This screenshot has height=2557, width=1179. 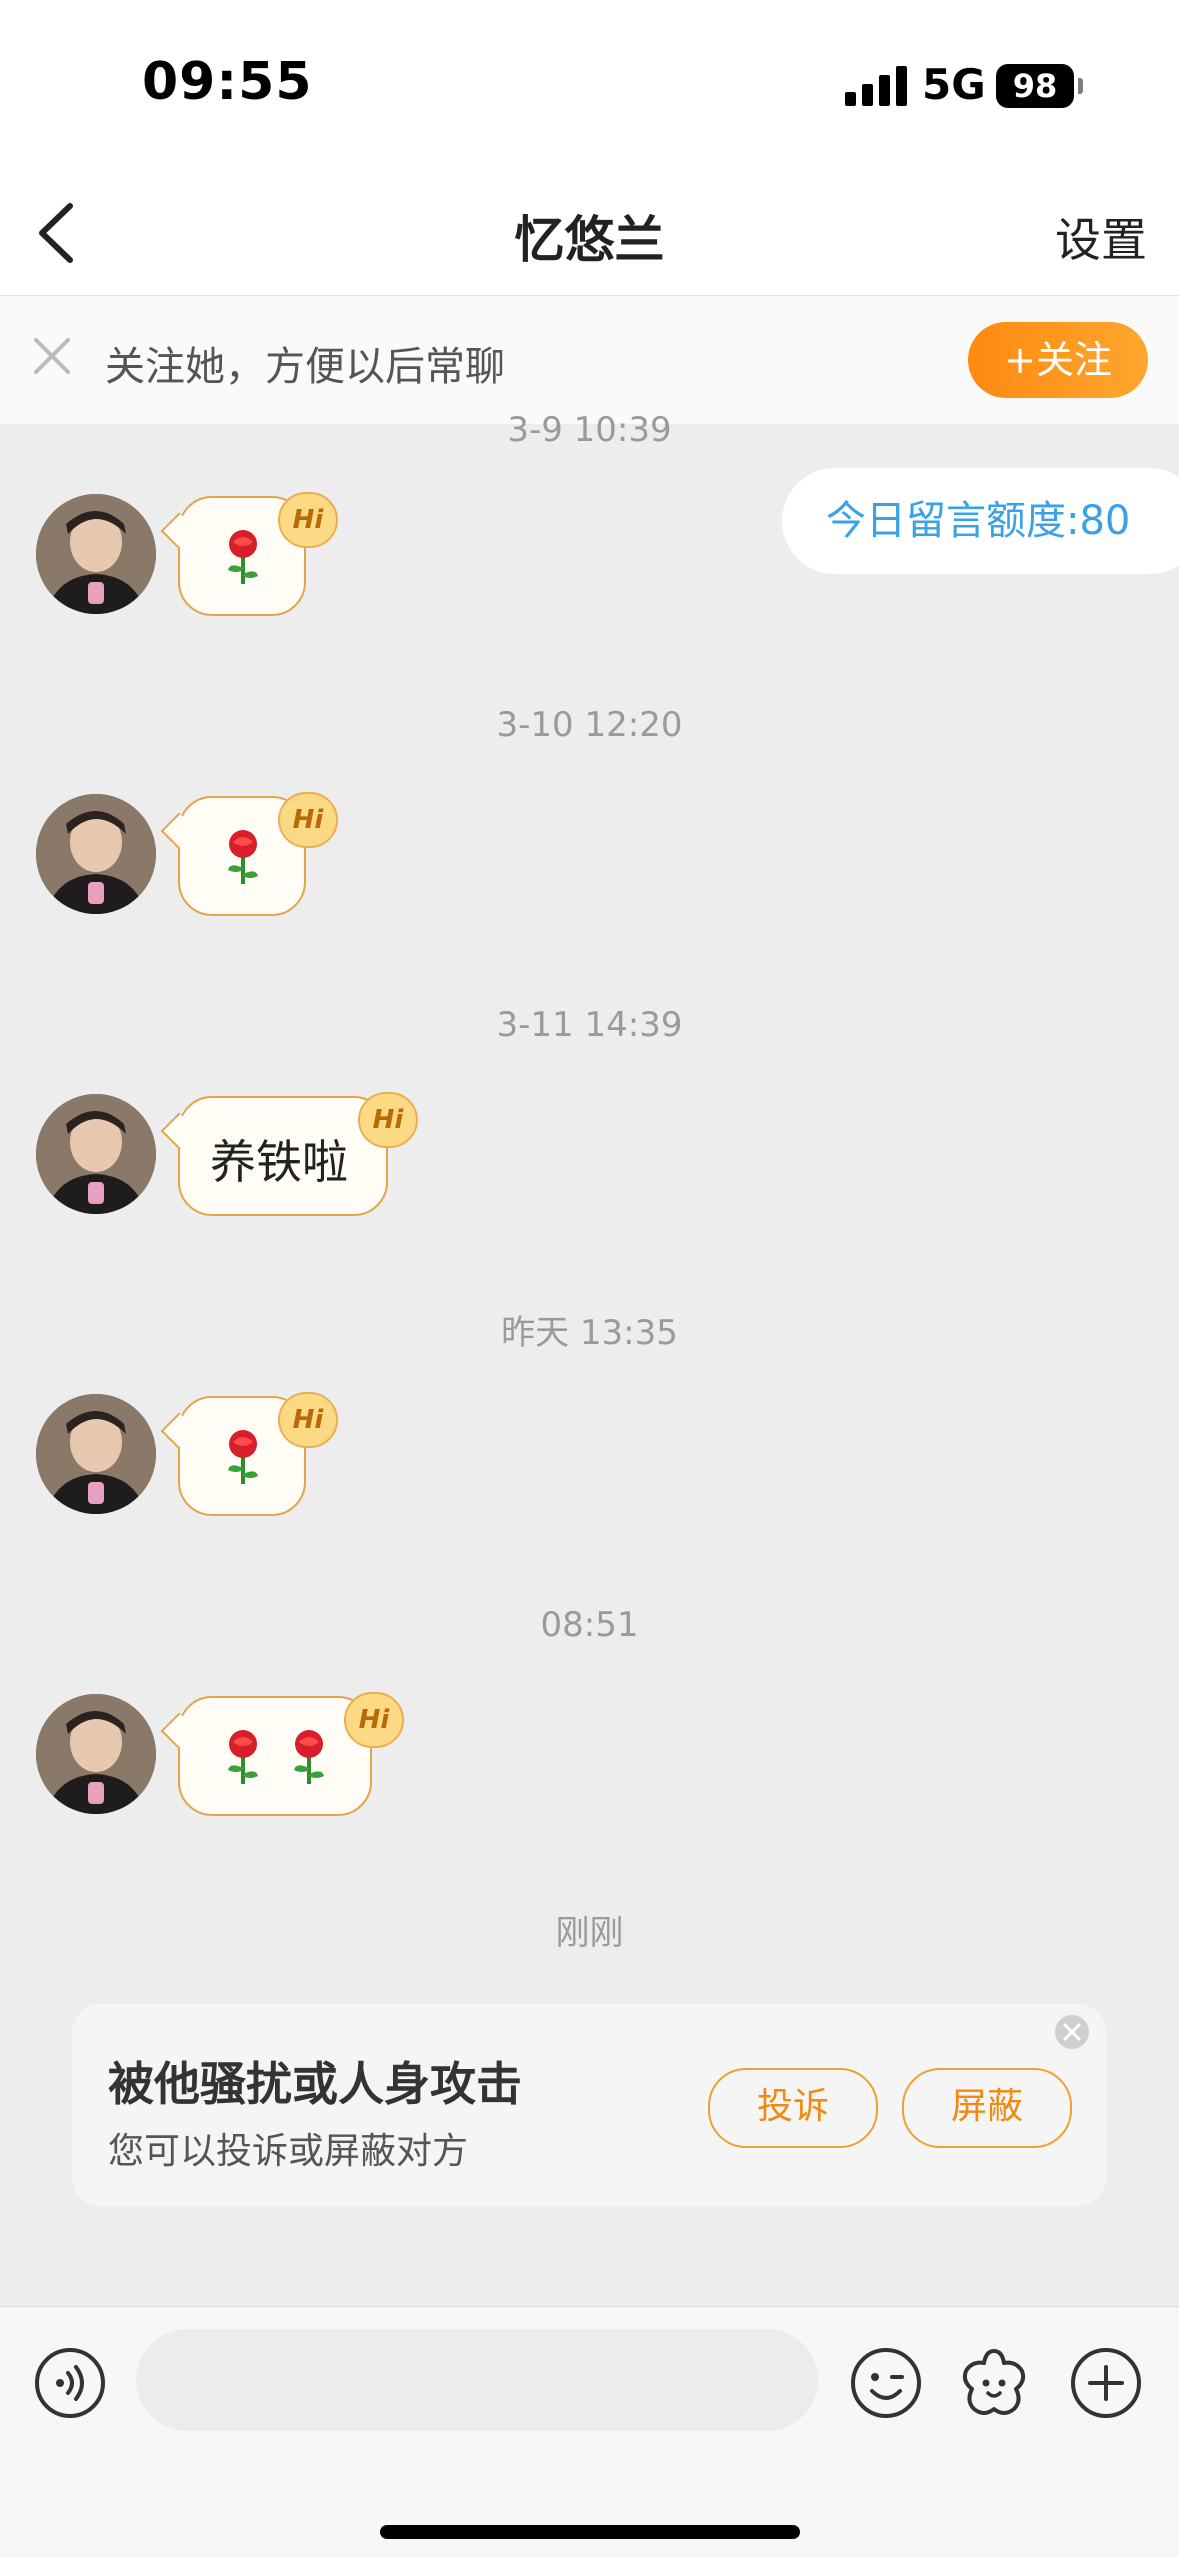 I want to click on status-time: 09:55, so click(x=227, y=82).